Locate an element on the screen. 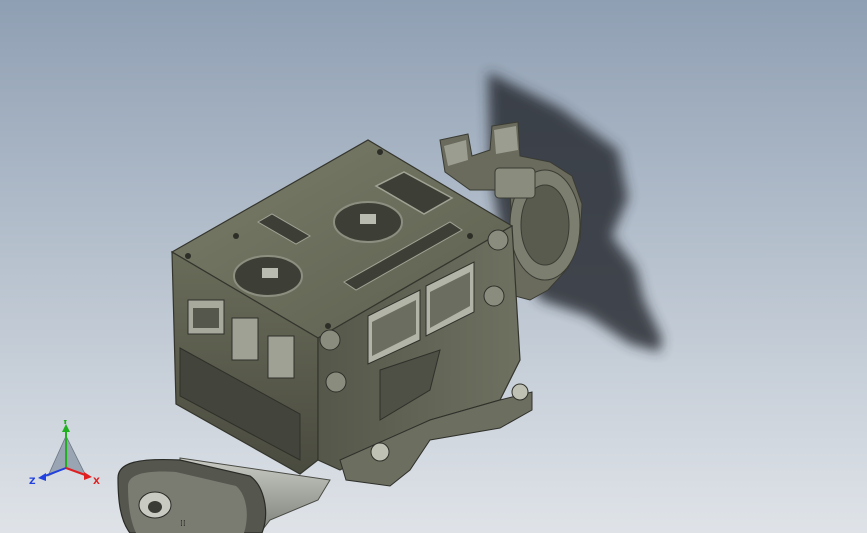 Image resolution: width=867 pixels, height=533 pixels. z-axis-label: Z is located at coordinates (32, 482).